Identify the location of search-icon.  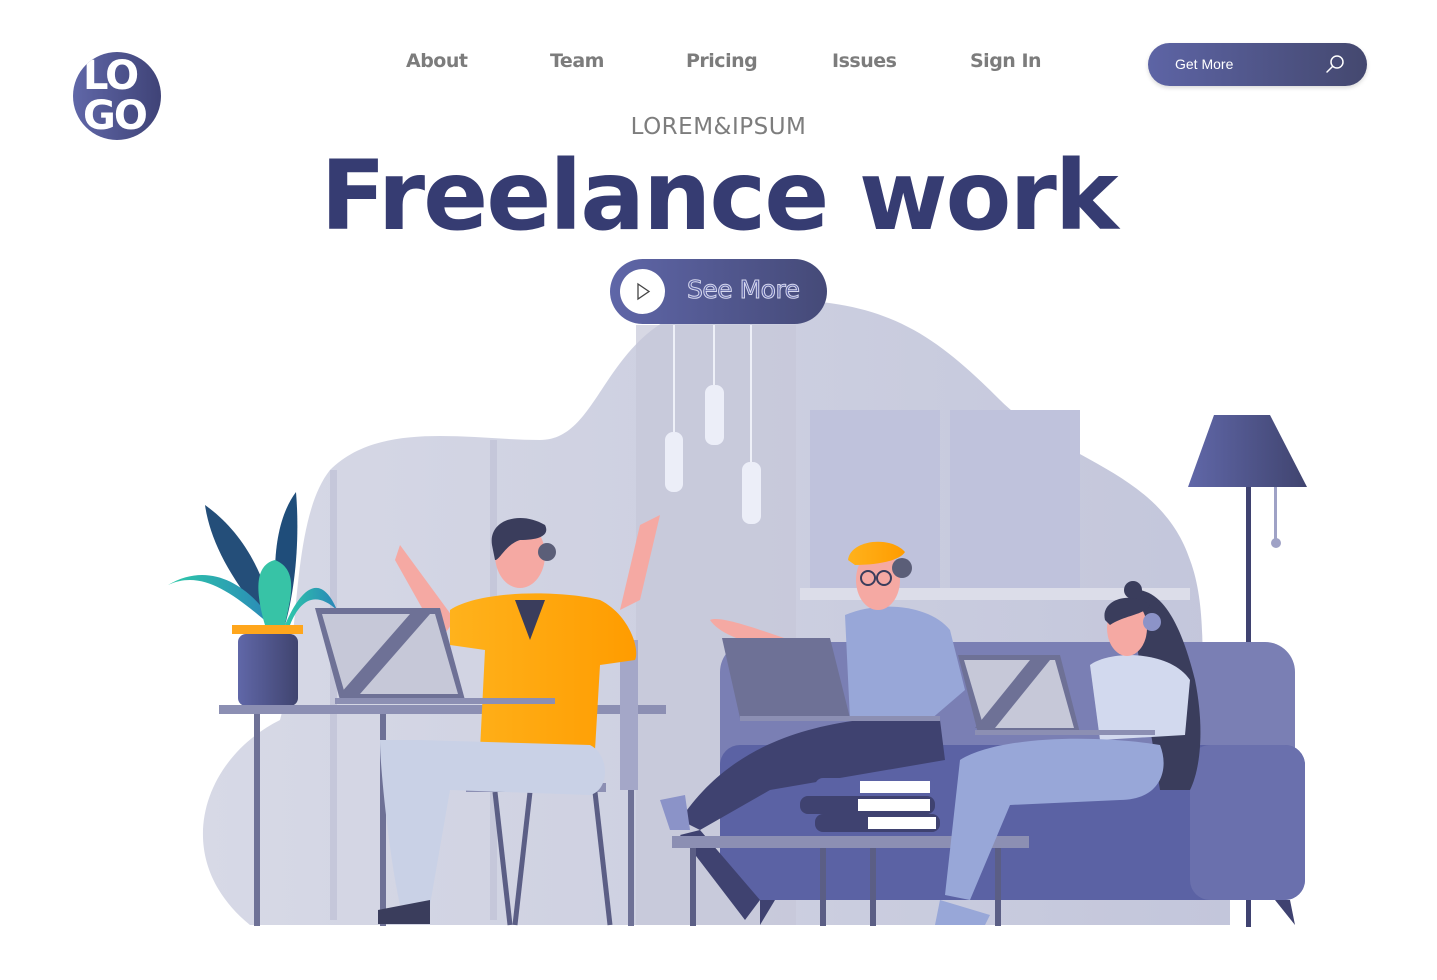
(1335, 64).